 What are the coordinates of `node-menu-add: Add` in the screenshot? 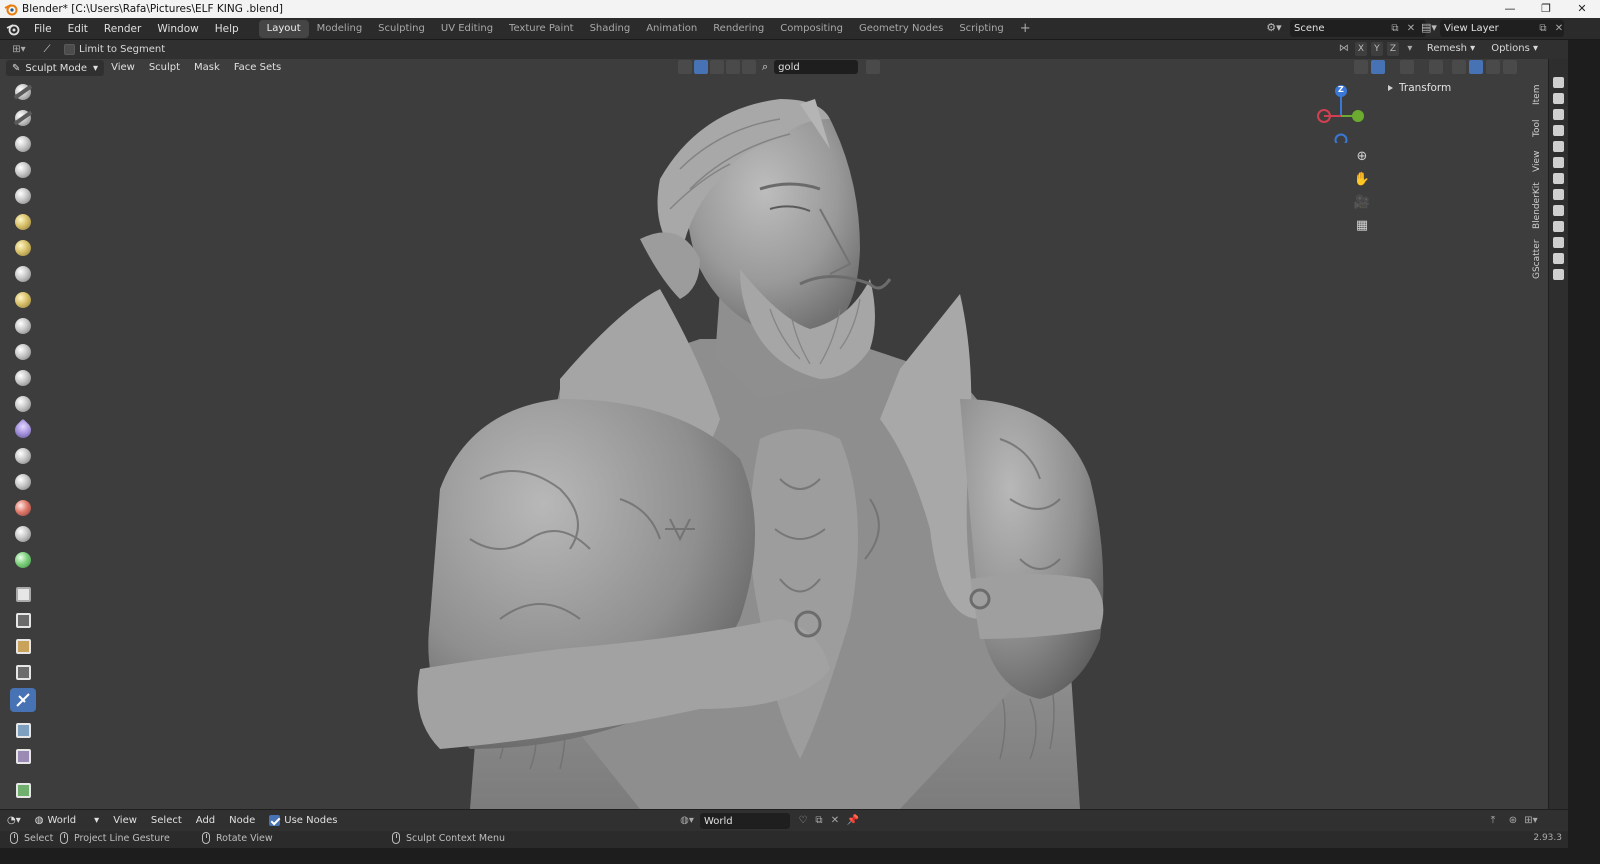 It's located at (205, 820).